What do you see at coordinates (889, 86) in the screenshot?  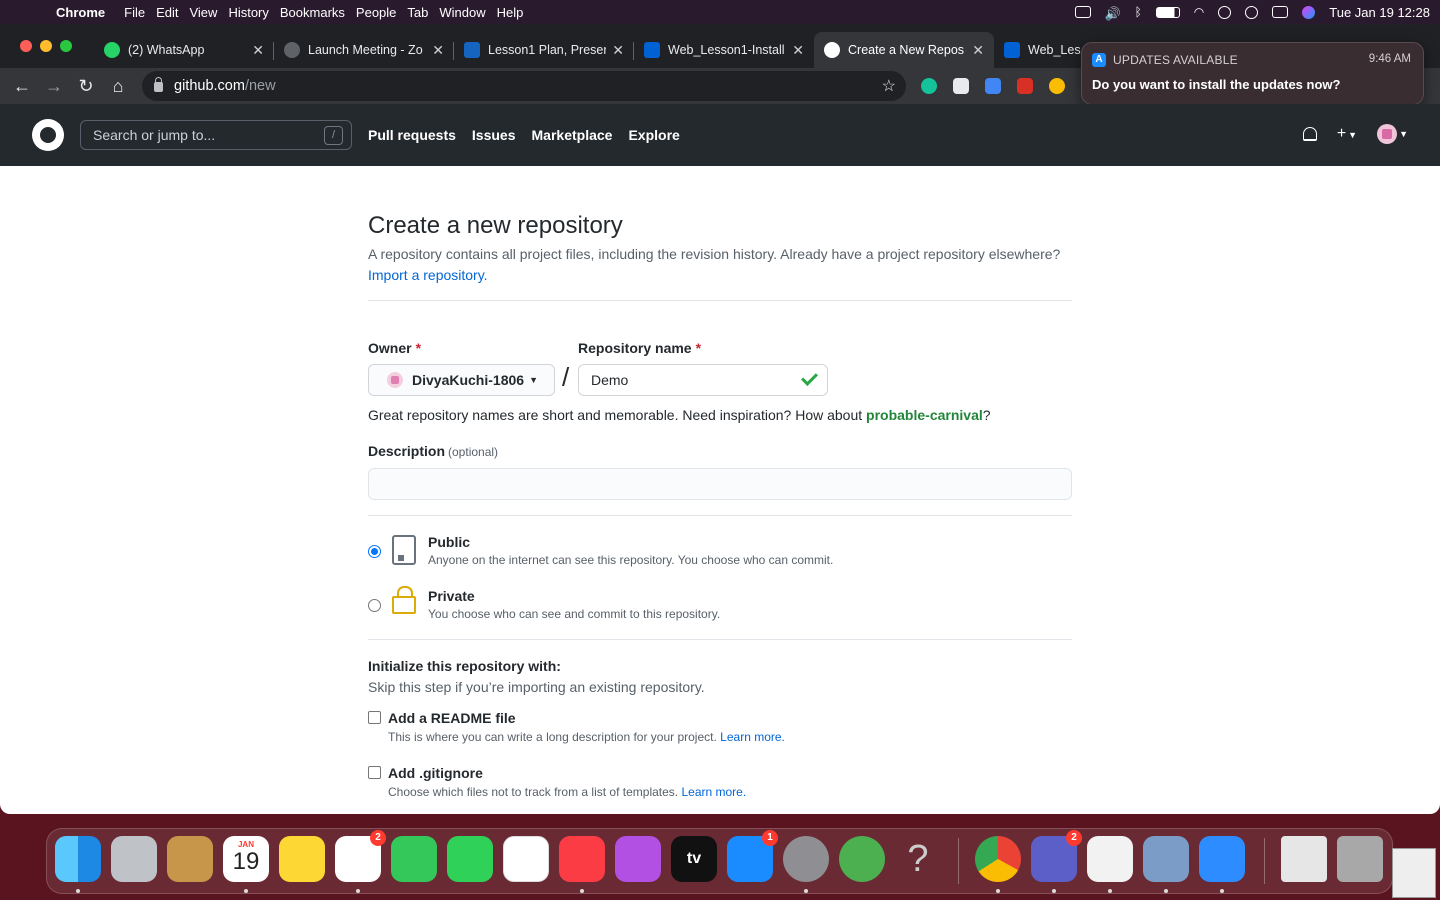 I see `bookmark-star-icon: ☆` at bounding box center [889, 86].